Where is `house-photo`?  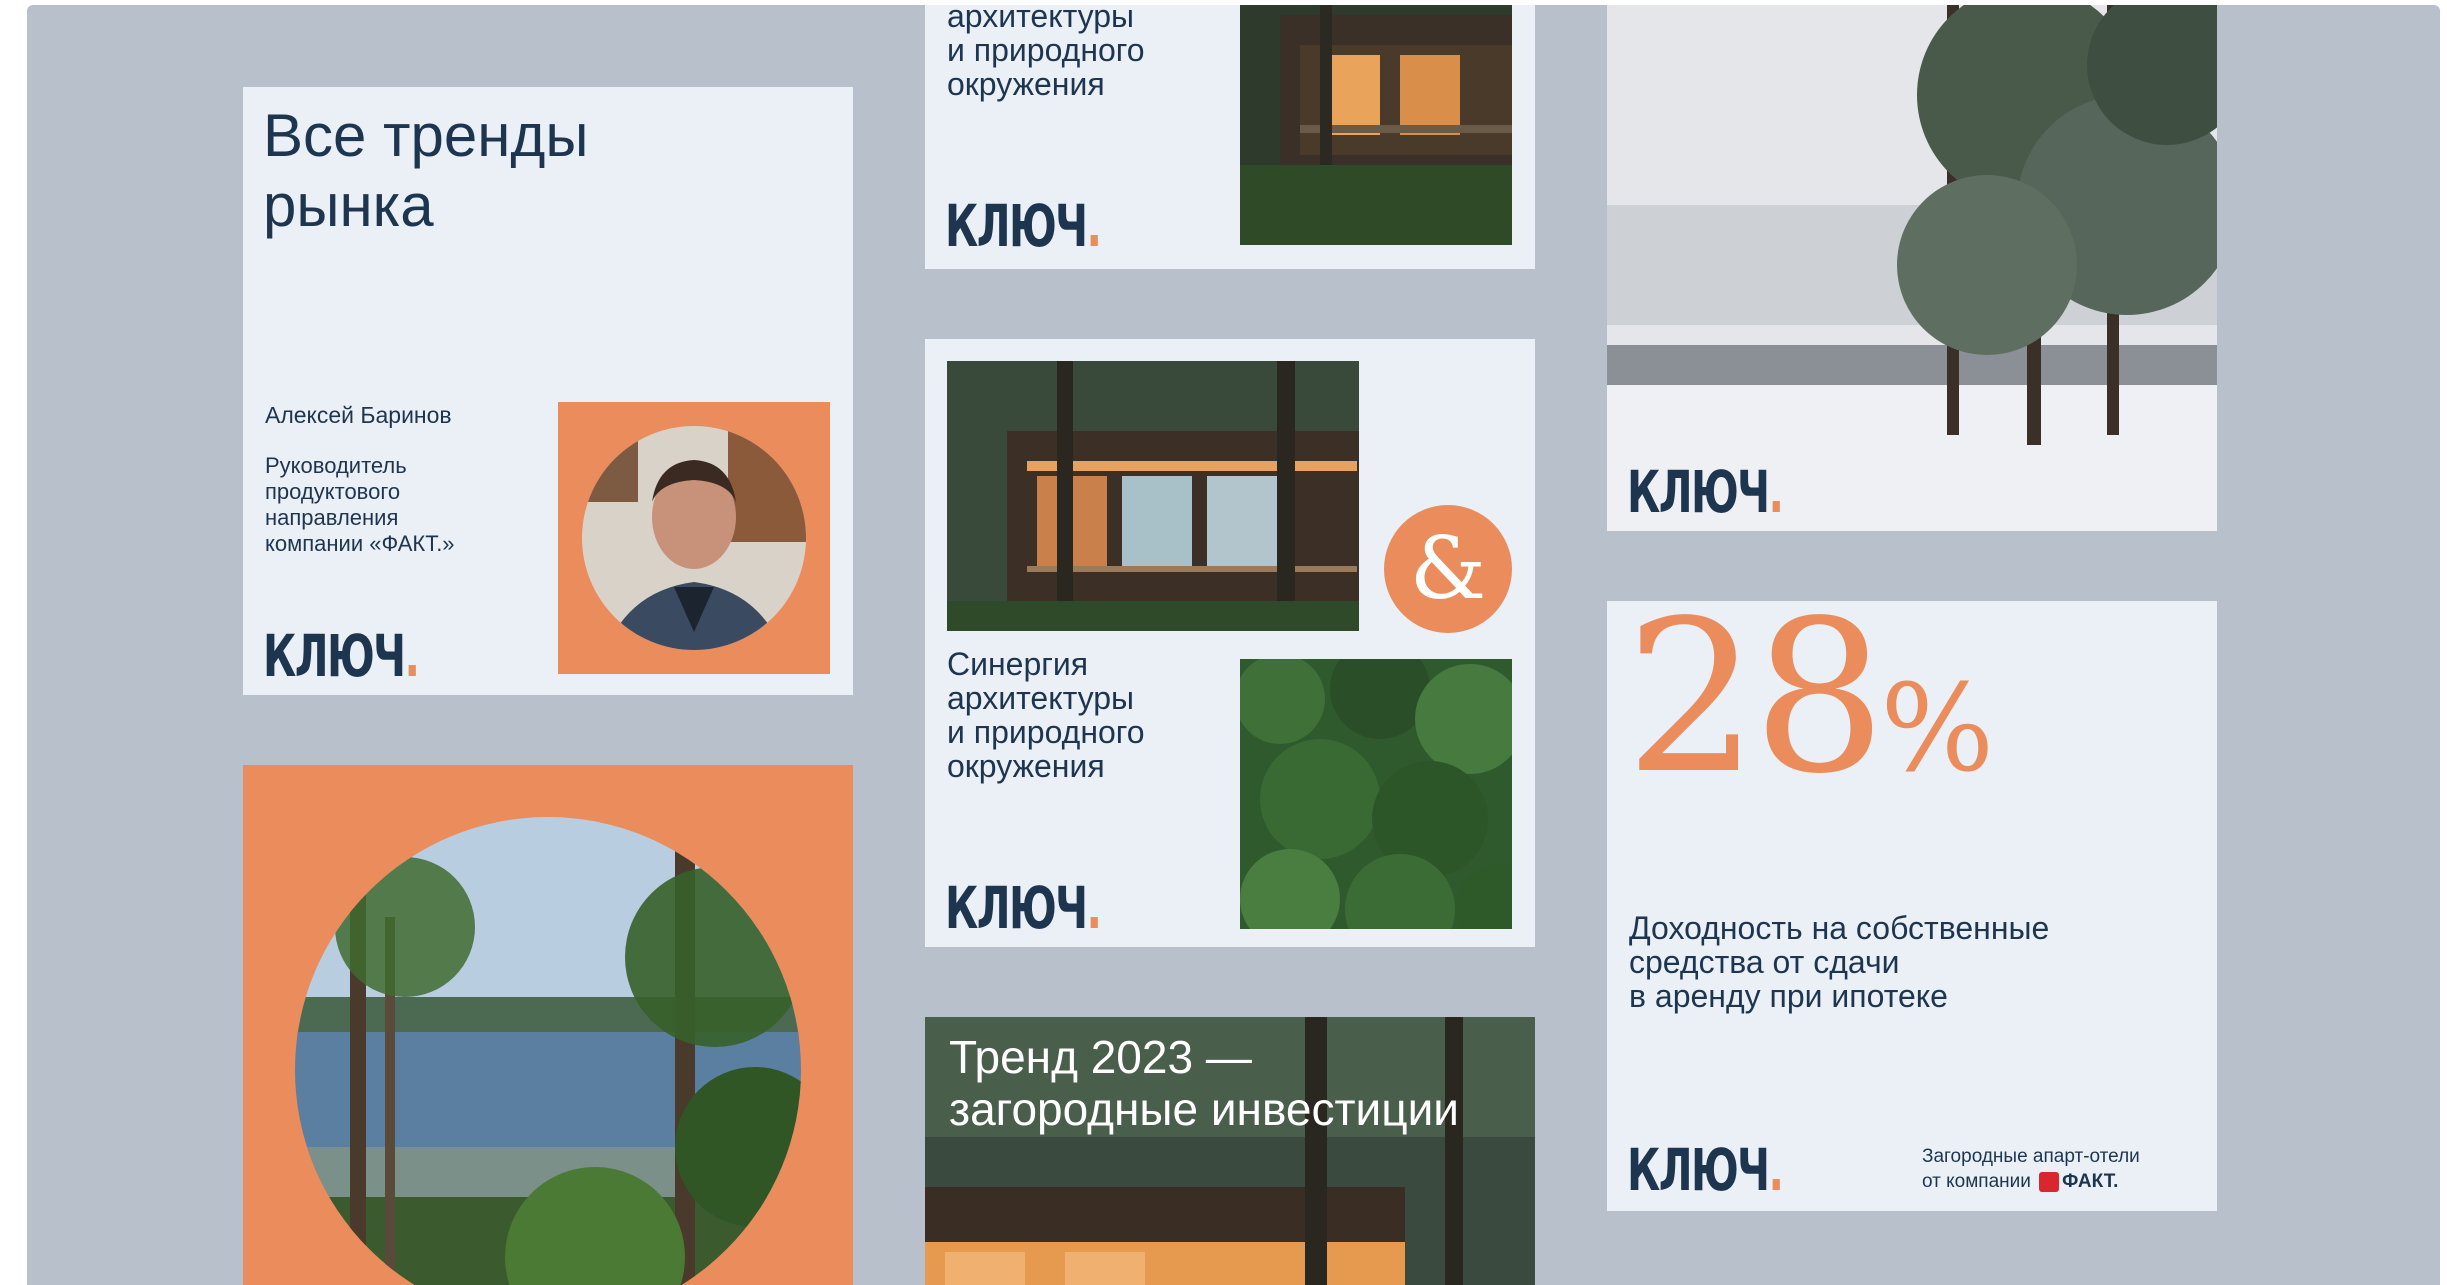
house-photo is located at coordinates (1153, 496).